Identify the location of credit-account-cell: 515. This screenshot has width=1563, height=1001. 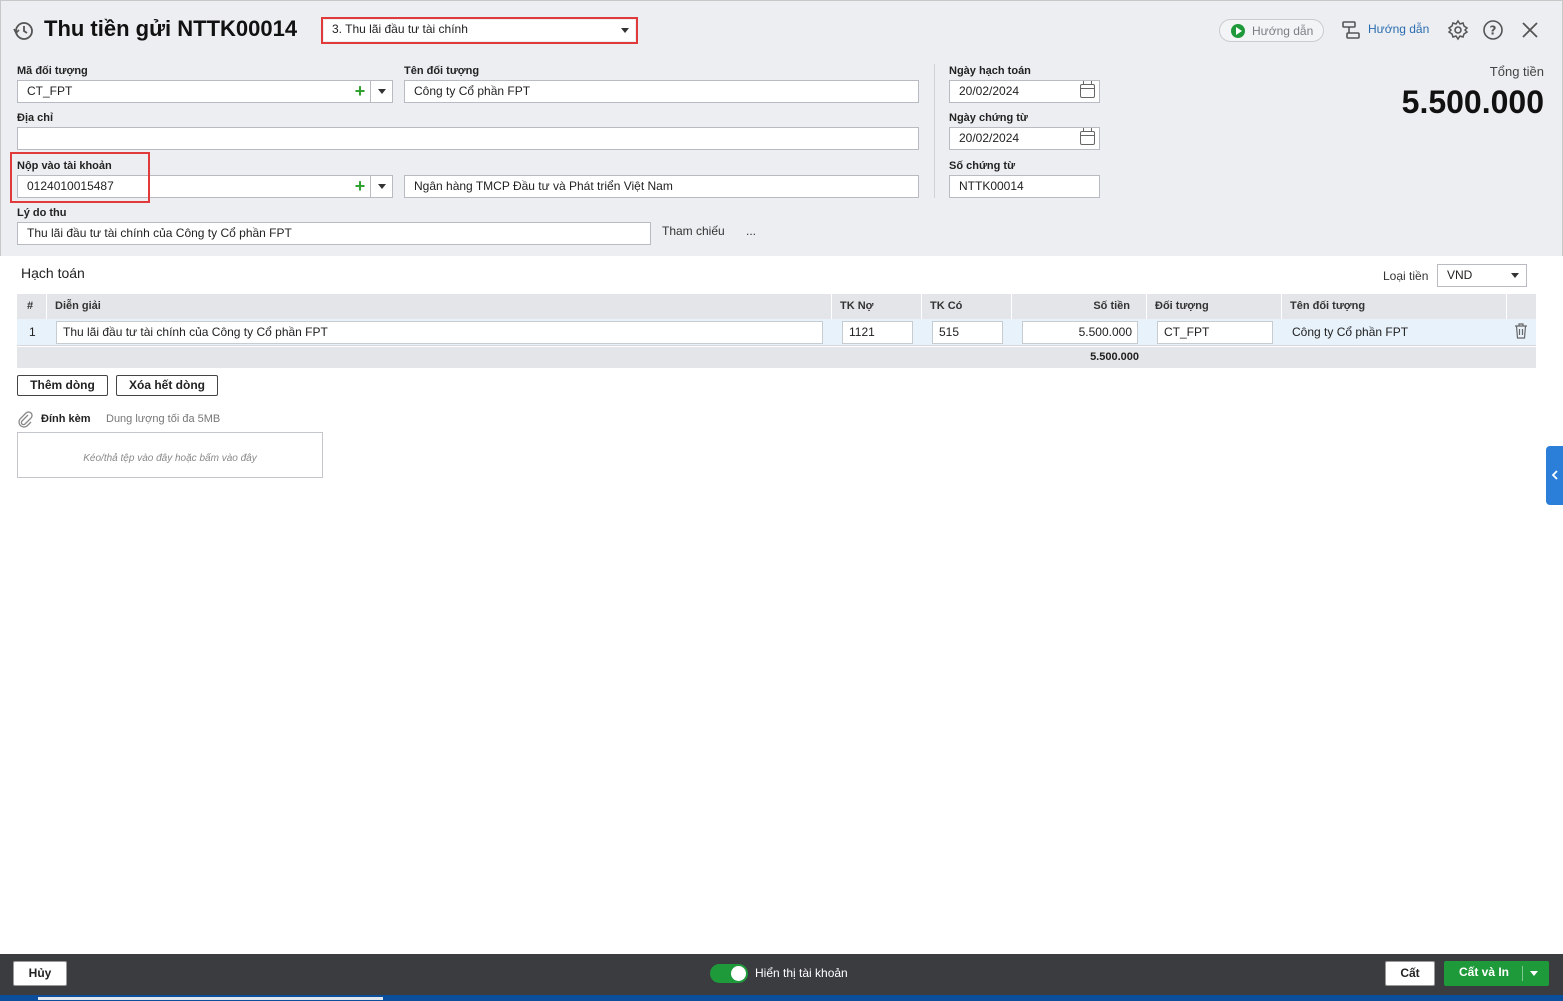
(967, 332).